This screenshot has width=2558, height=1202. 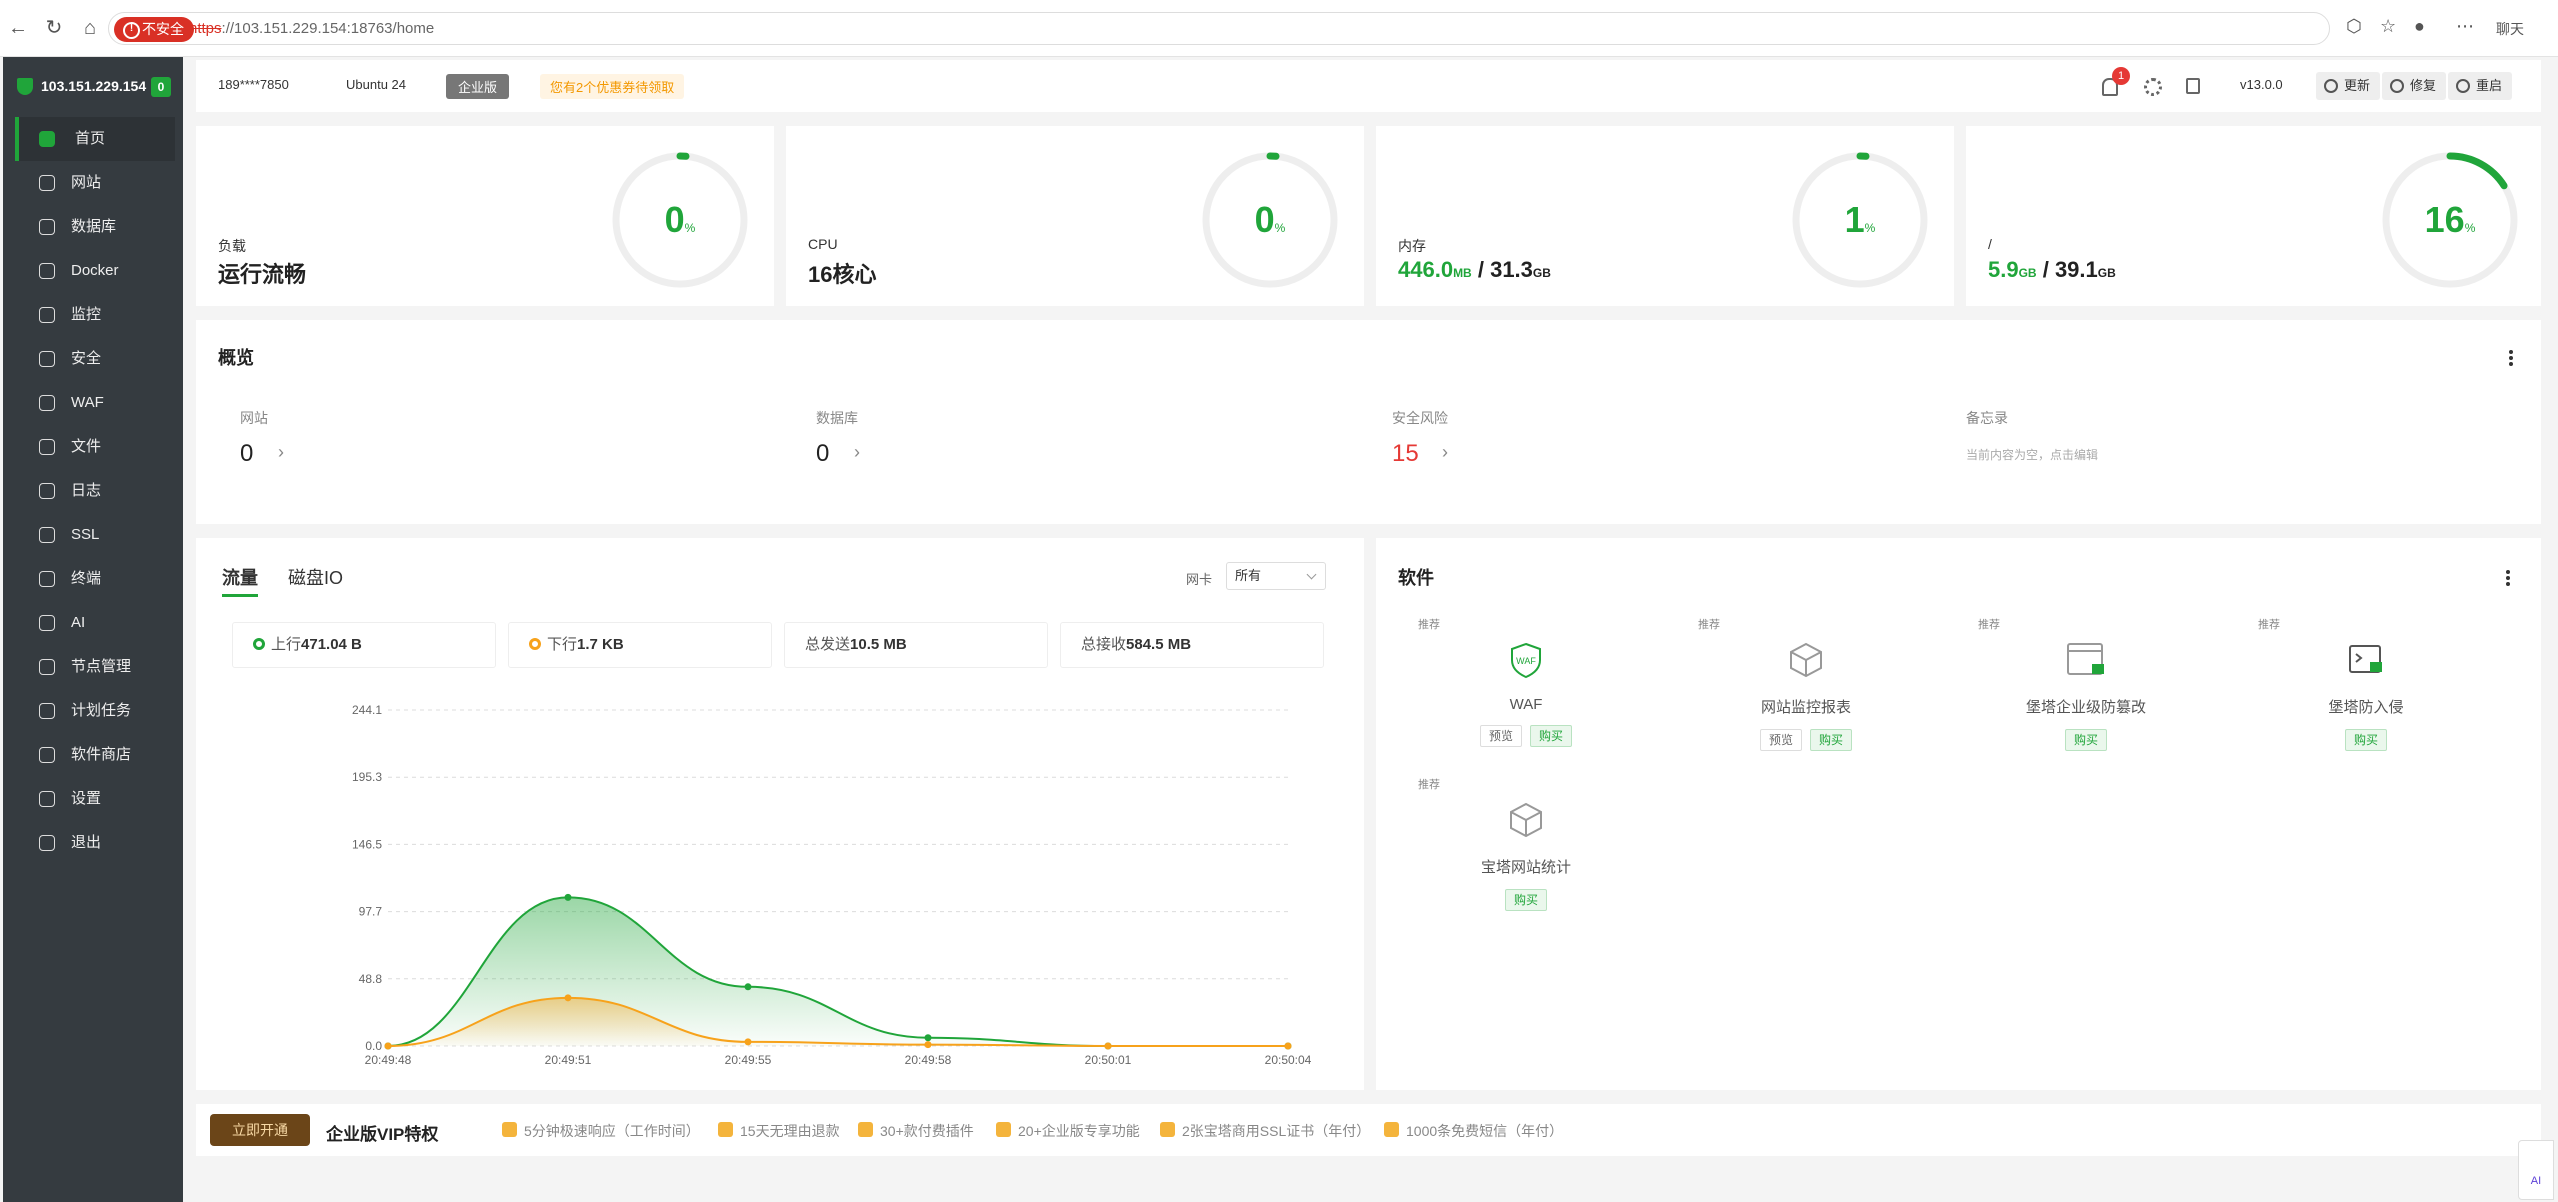 I want to click on sidebar-item-settings: 设置, so click(x=95, y=799).